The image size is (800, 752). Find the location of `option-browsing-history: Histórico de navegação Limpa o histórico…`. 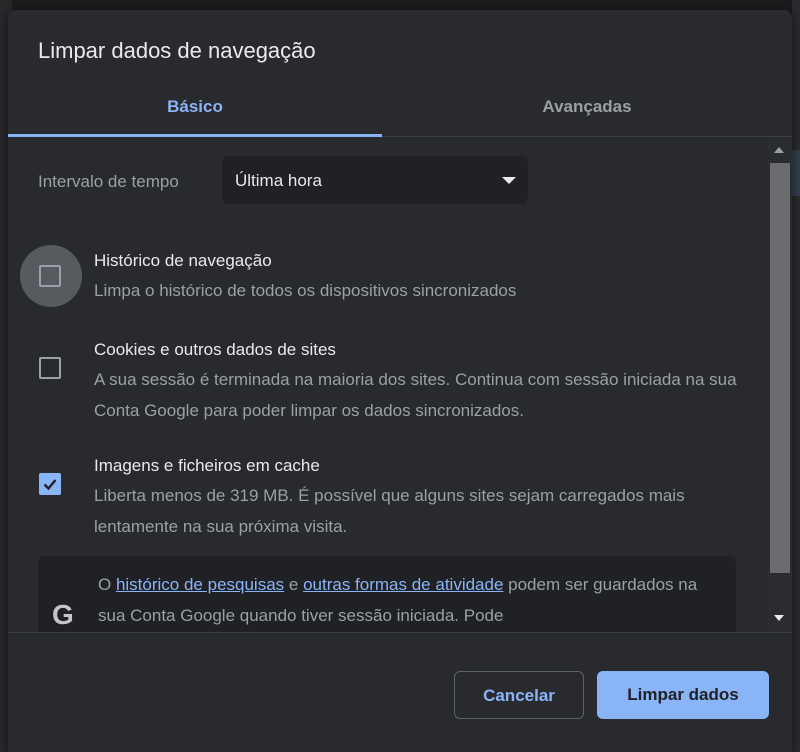

option-browsing-history: Histórico de navegação Limpa o histórico… is located at coordinates (388, 273).